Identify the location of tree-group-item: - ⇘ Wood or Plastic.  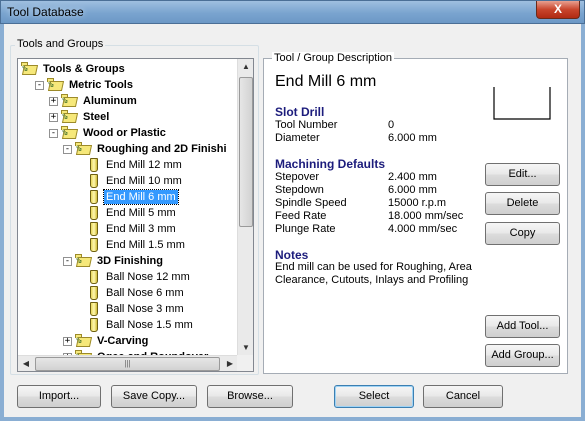
(108, 133).